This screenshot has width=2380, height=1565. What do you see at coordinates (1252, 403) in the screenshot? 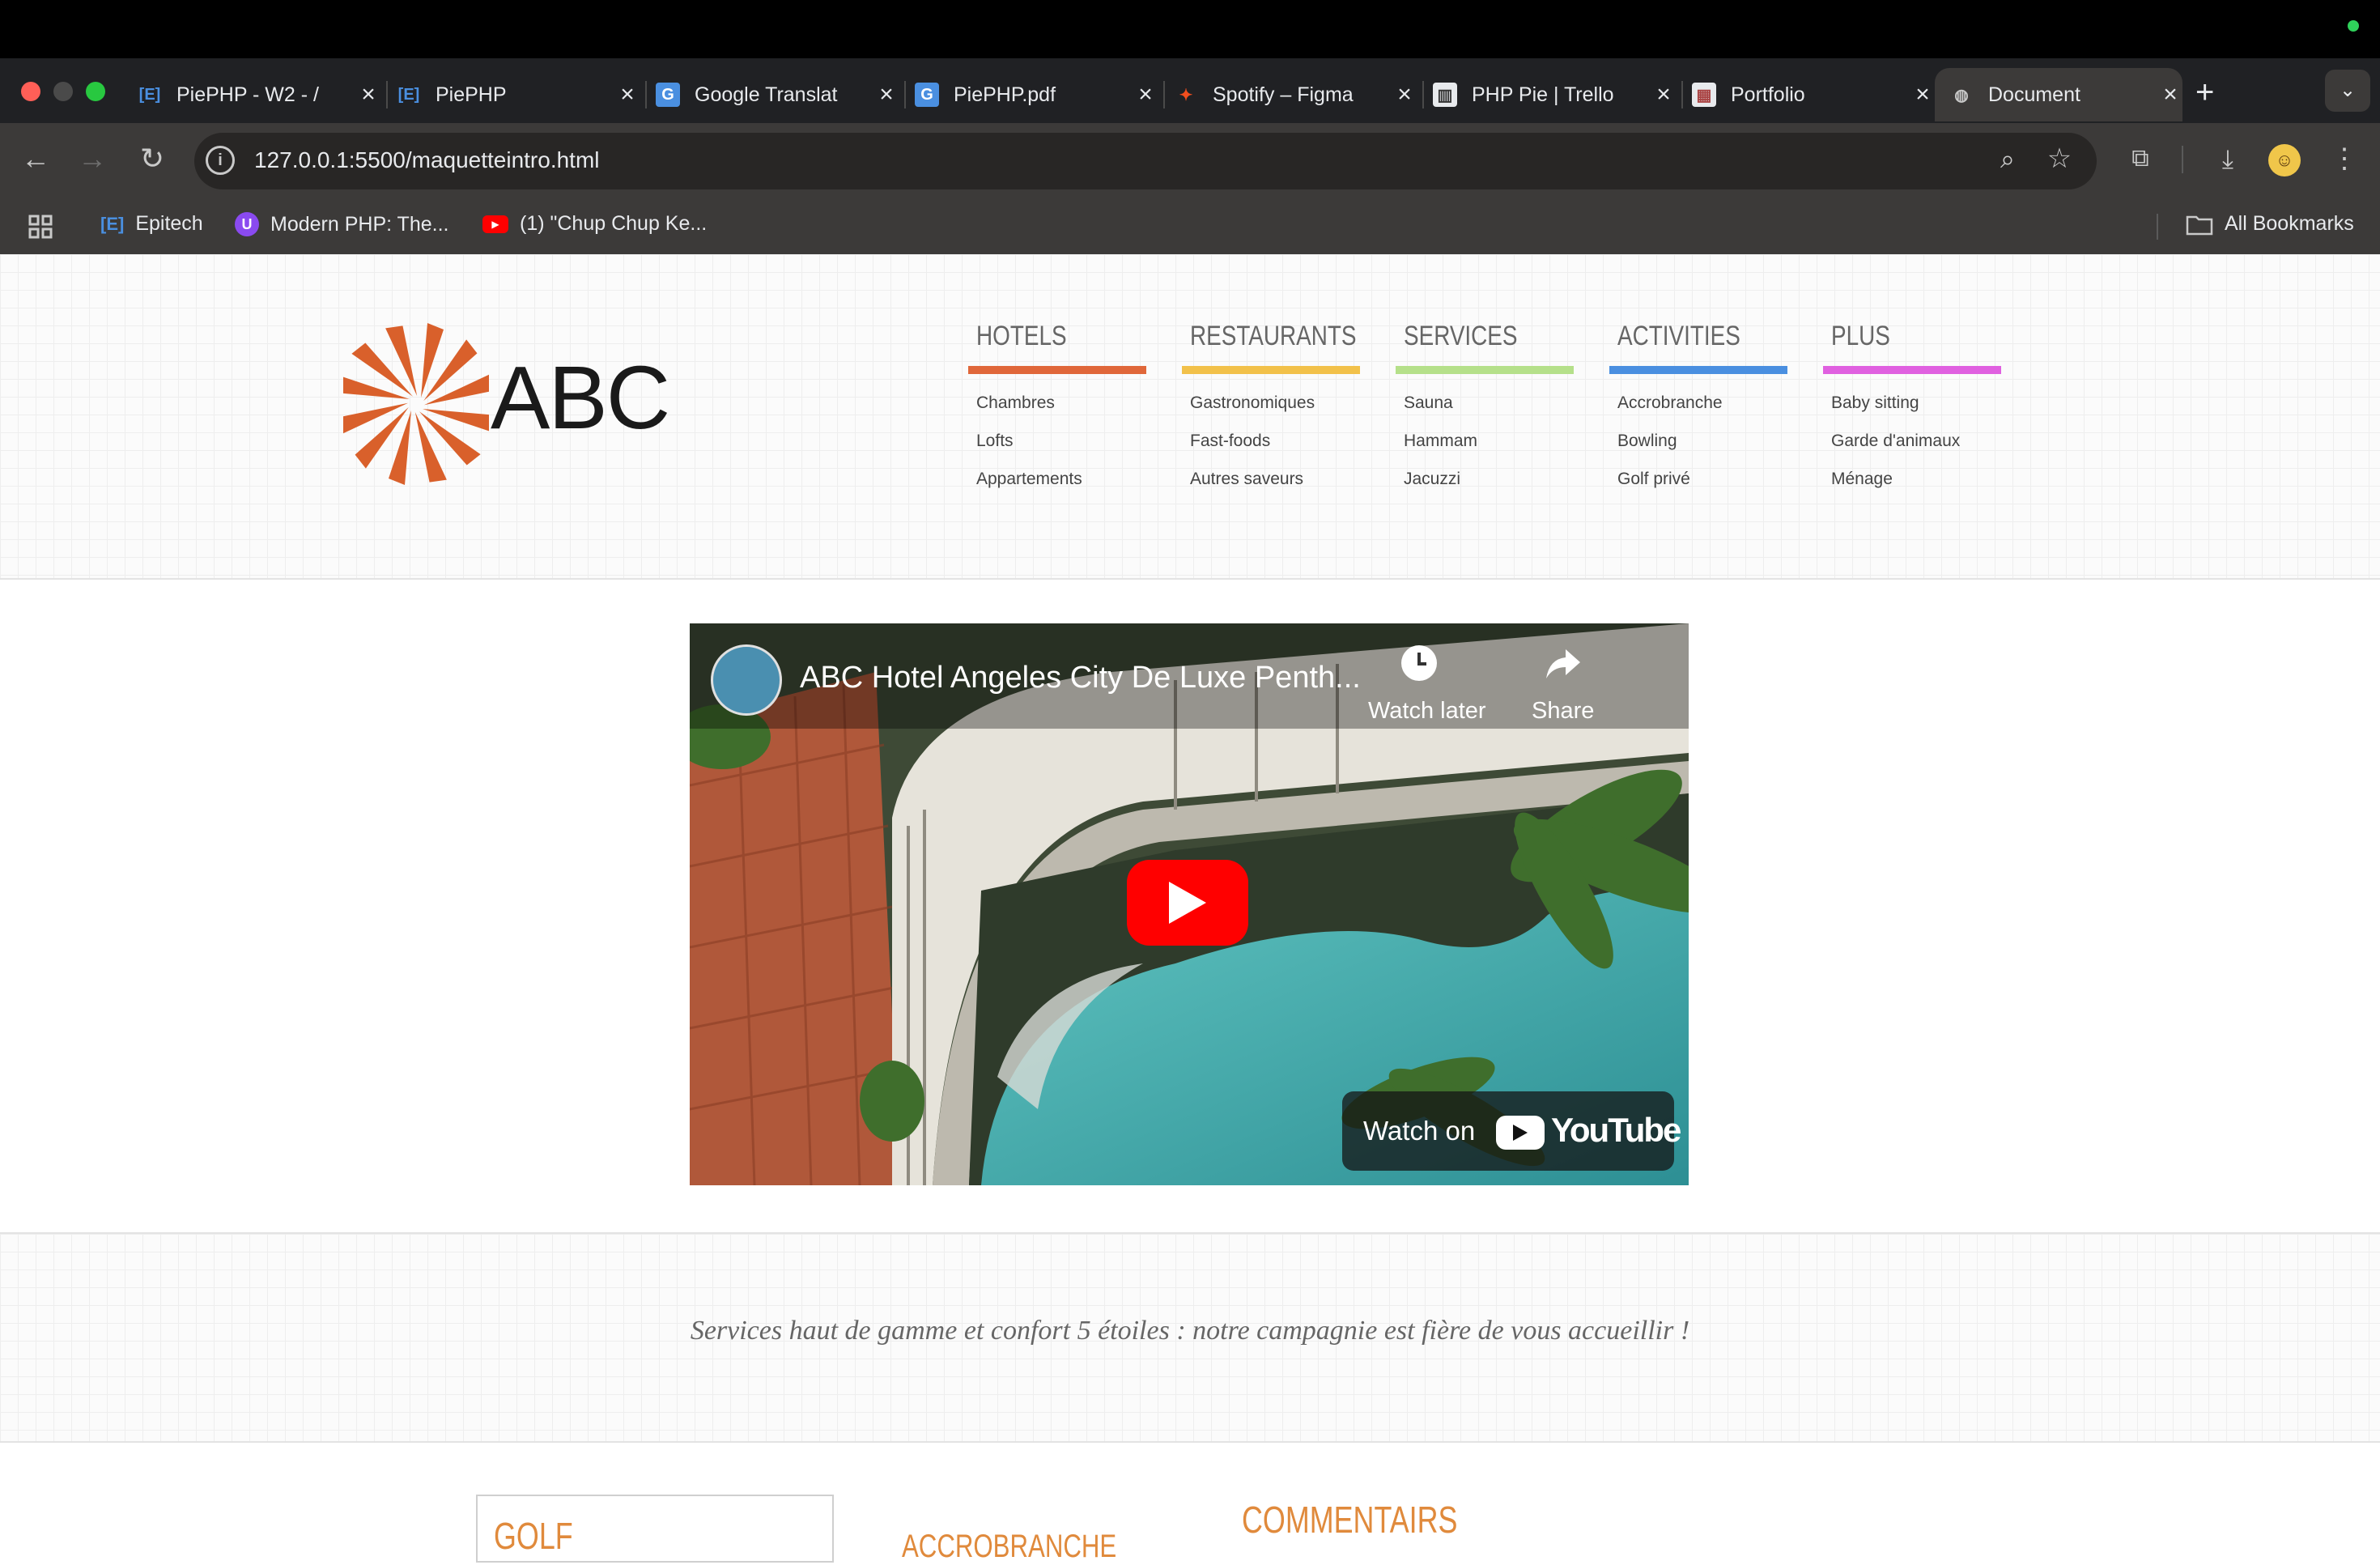
I see `nav-link: Gastronomiques` at bounding box center [1252, 403].